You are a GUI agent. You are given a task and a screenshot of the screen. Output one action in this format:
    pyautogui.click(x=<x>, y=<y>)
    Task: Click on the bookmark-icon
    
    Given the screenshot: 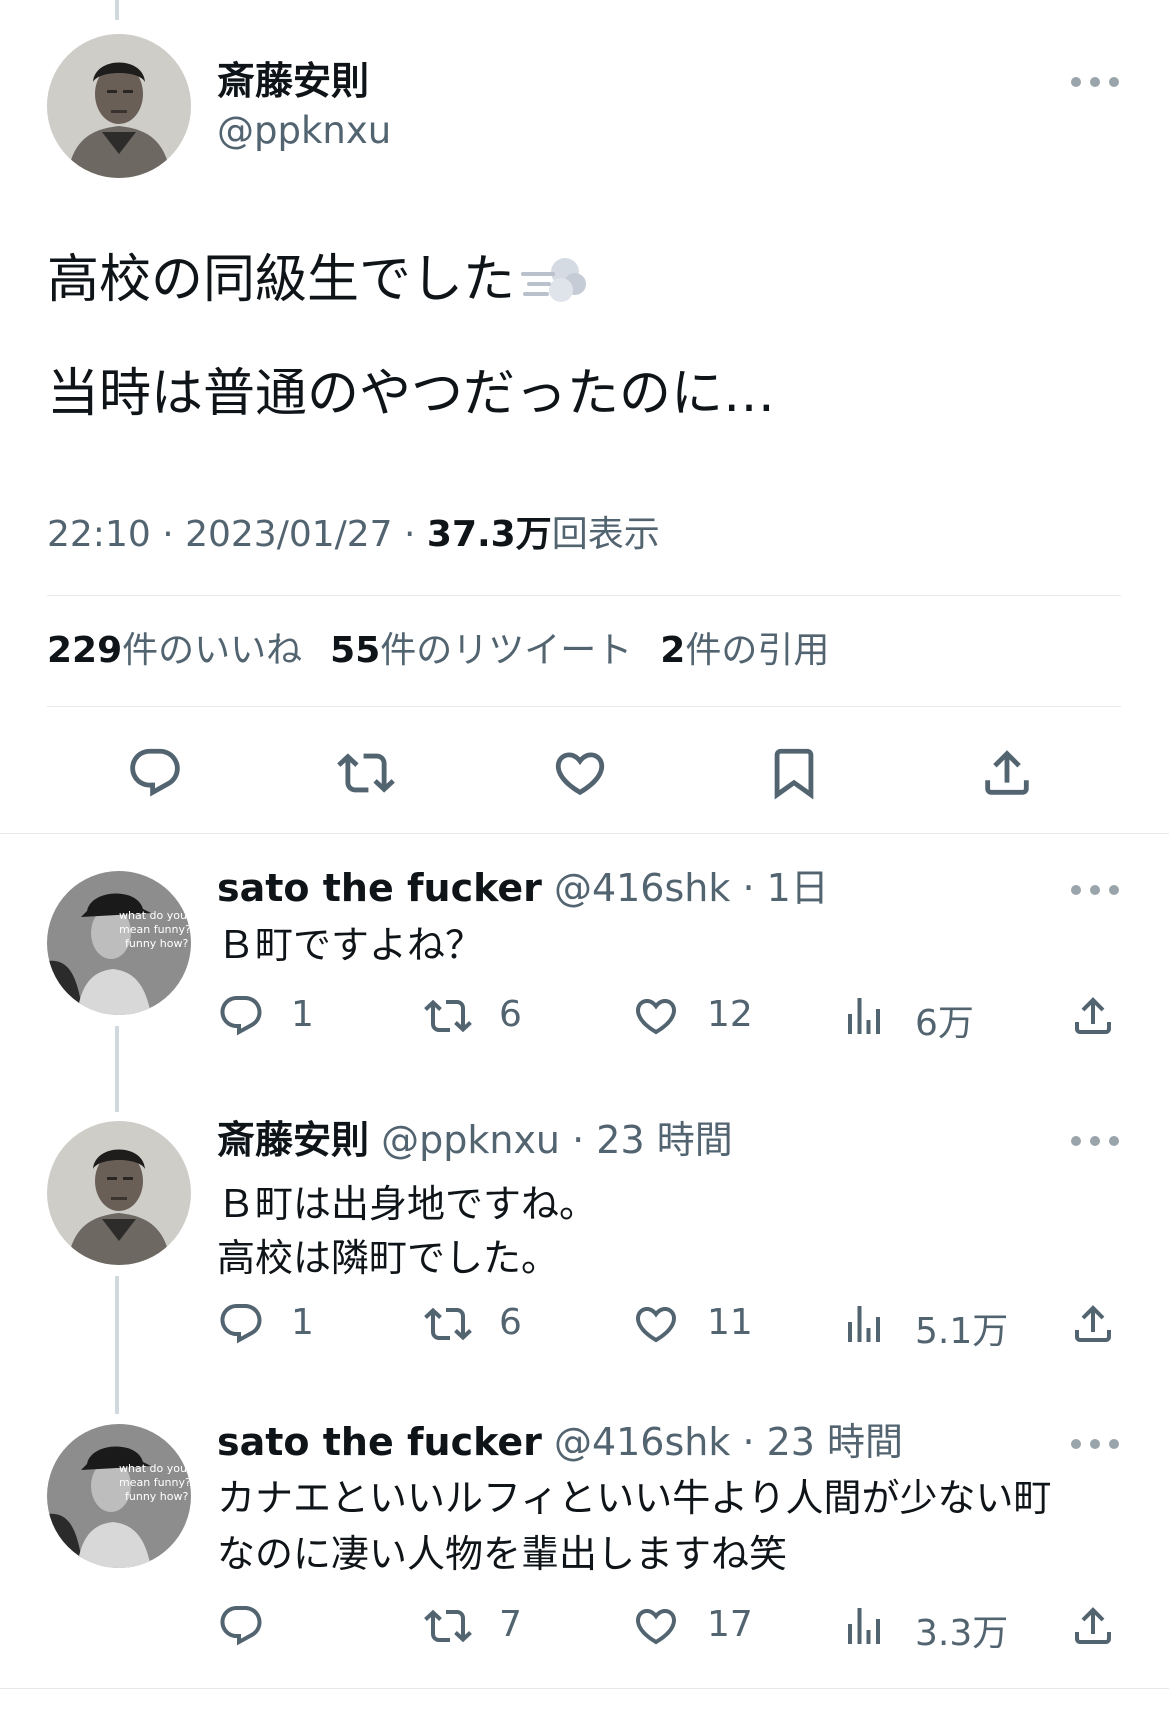 What is the action you would take?
    pyautogui.click(x=794, y=773)
    